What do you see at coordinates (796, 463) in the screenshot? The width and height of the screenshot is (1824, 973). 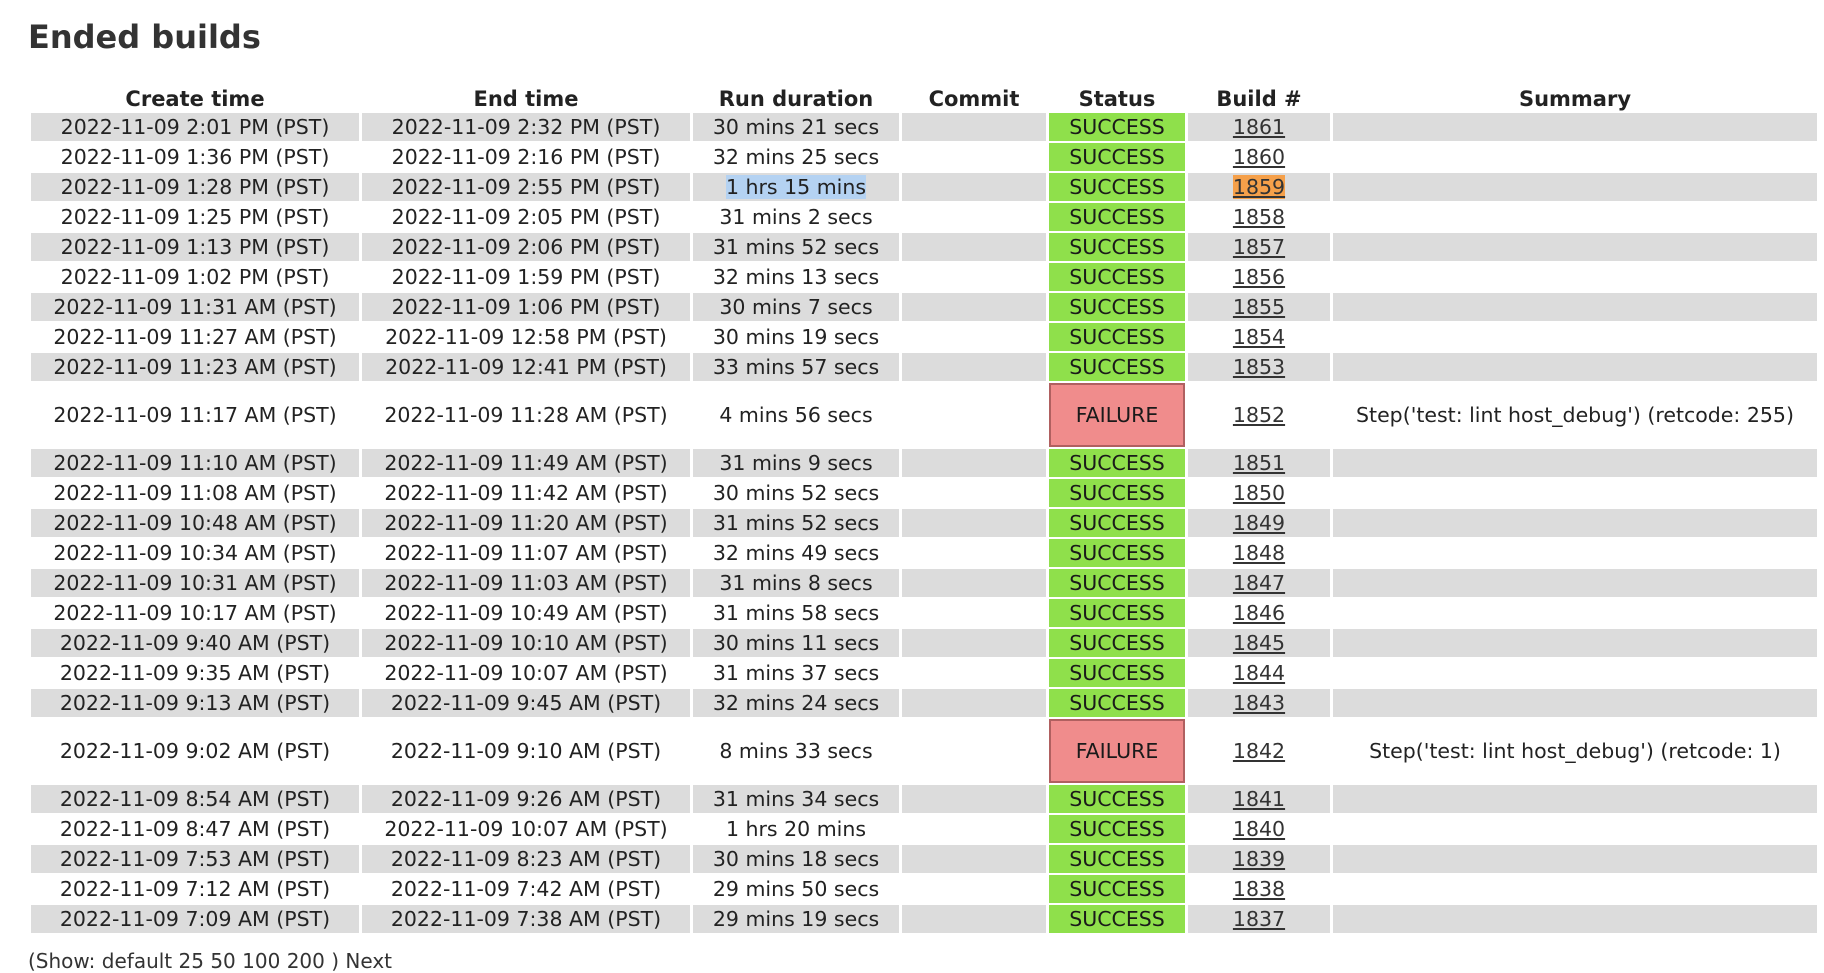 I see `run-duration-cell: 31 mins 9 secs` at bounding box center [796, 463].